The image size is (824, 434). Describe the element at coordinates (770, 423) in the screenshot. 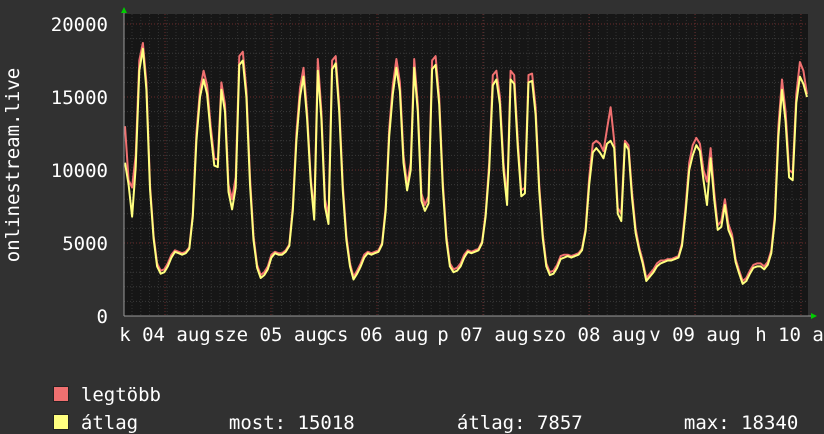

I see `stat-max-value: 18340` at that location.